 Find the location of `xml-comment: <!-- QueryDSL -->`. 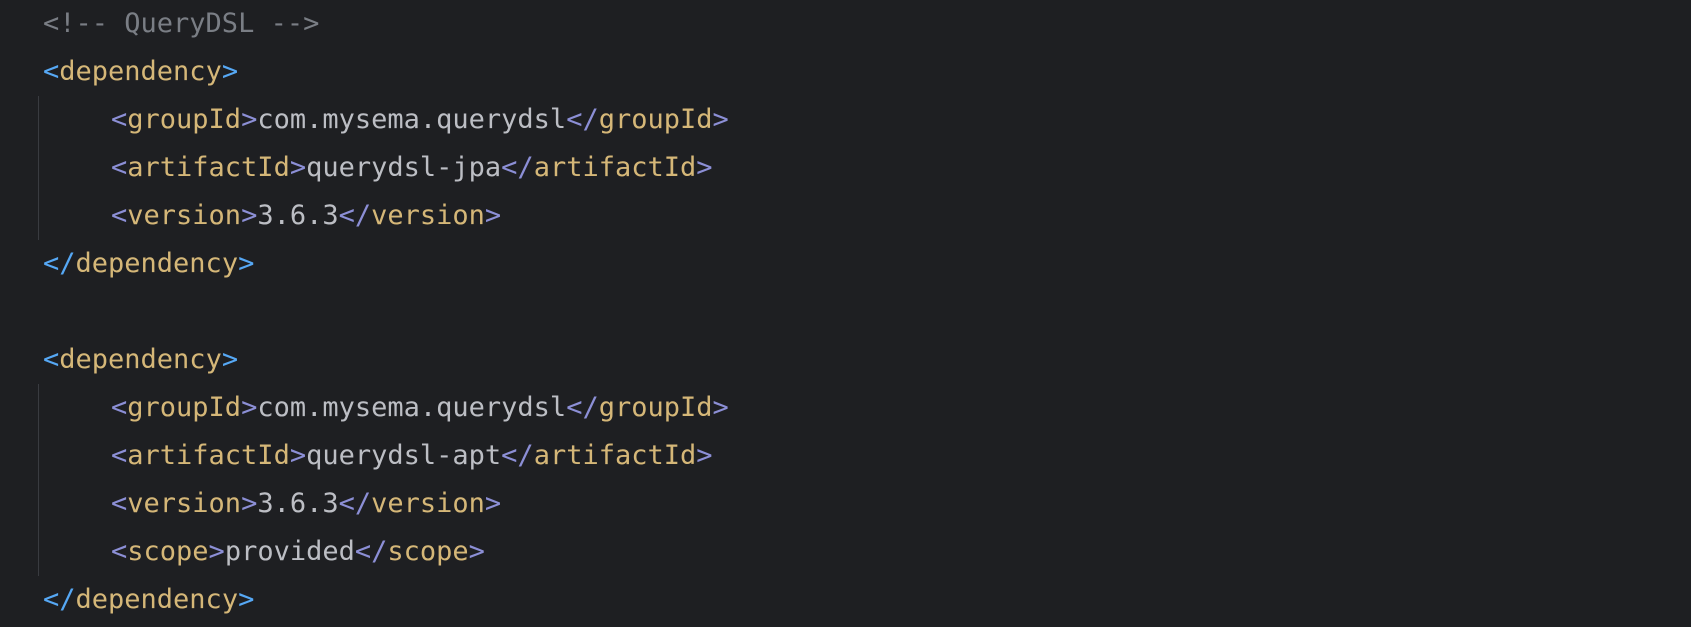

xml-comment: <!-- QueryDSL --> is located at coordinates (181, 23).